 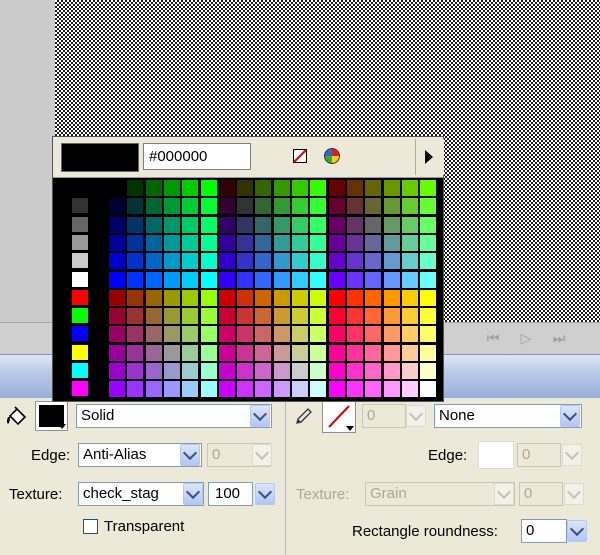 I want to click on fill-type-dropdown, so click(x=260, y=416).